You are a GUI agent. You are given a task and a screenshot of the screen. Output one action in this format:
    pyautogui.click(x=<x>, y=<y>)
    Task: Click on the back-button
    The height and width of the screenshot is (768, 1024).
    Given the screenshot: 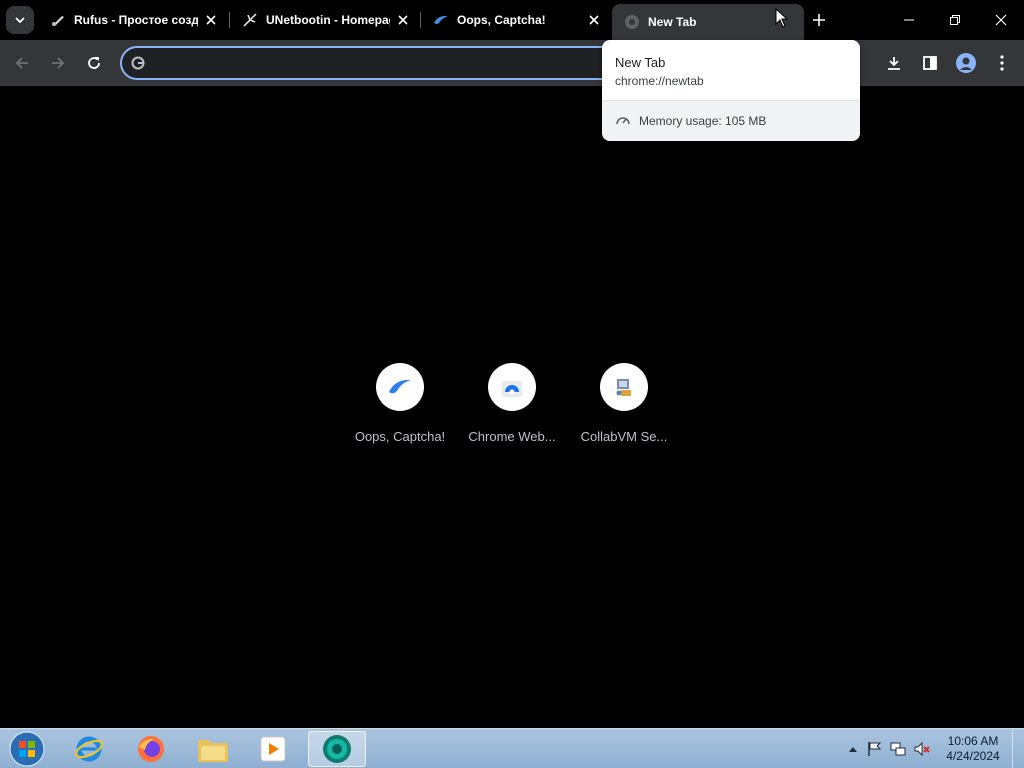 What is the action you would take?
    pyautogui.click(x=22, y=63)
    